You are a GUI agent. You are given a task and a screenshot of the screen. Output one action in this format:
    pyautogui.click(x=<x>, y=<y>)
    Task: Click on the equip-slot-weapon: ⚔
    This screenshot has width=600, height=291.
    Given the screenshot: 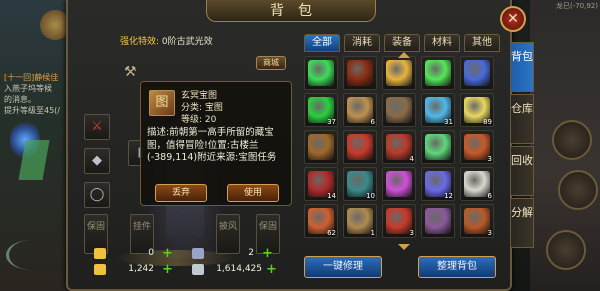 What is the action you would take?
    pyautogui.click(x=97, y=127)
    